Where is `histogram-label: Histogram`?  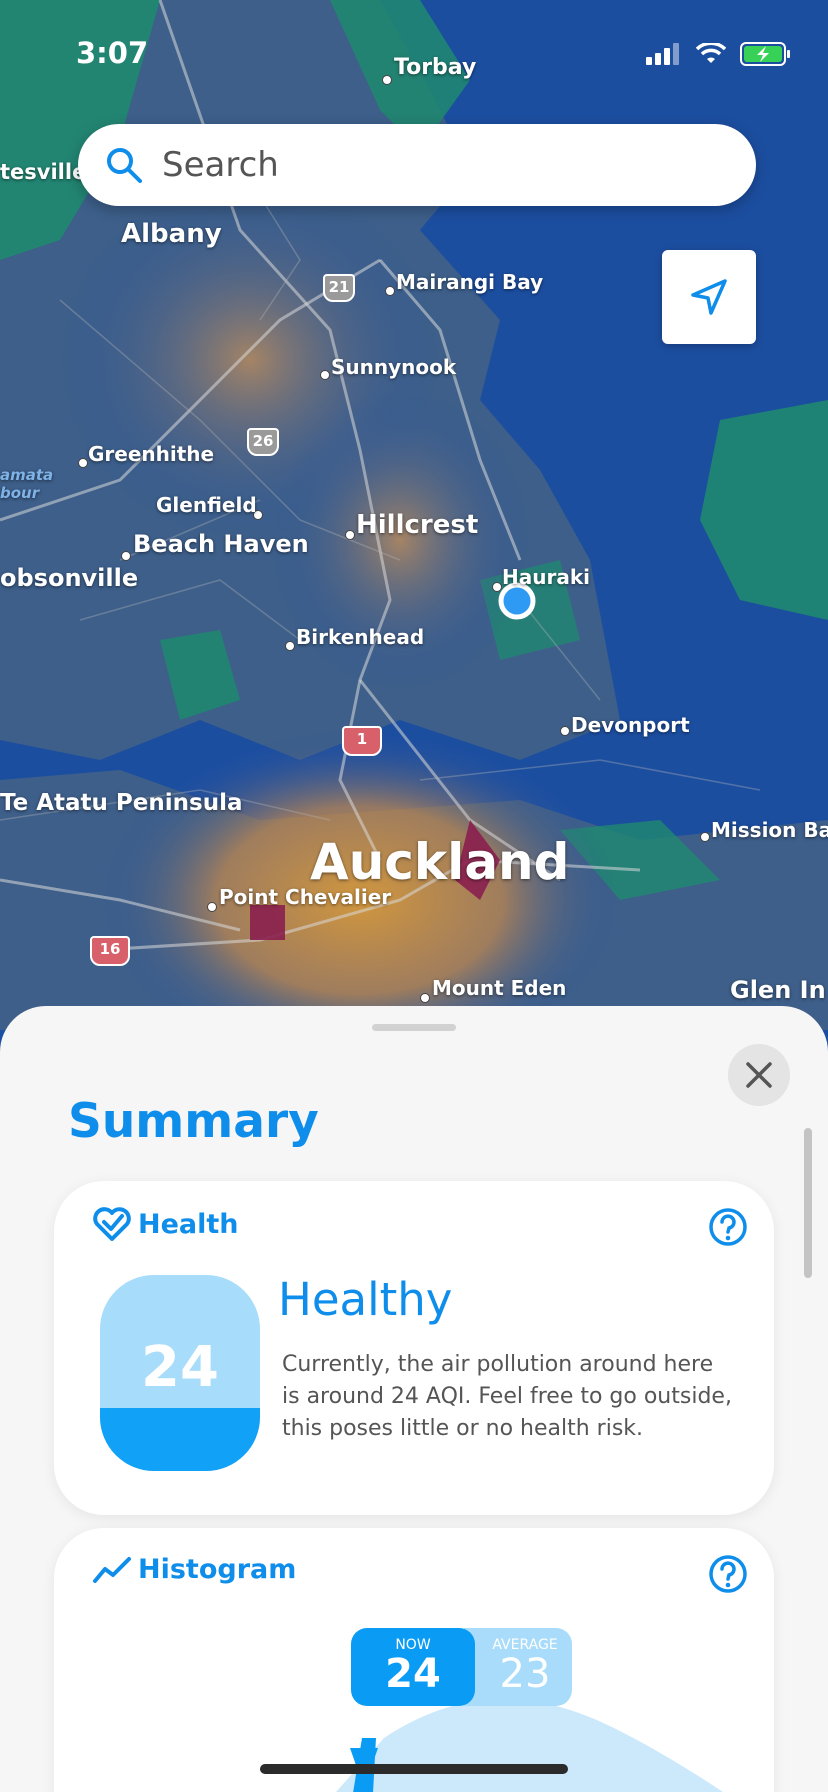 histogram-label: Histogram is located at coordinates (217, 1569).